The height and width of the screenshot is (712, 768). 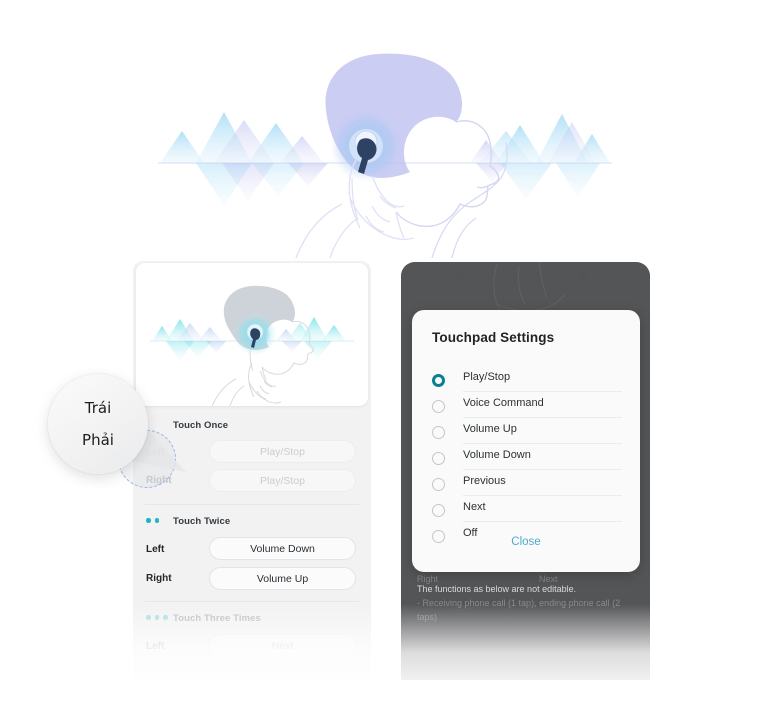 What do you see at coordinates (155, 646) in the screenshot?
I see `row-side-label-left-three: Left` at bounding box center [155, 646].